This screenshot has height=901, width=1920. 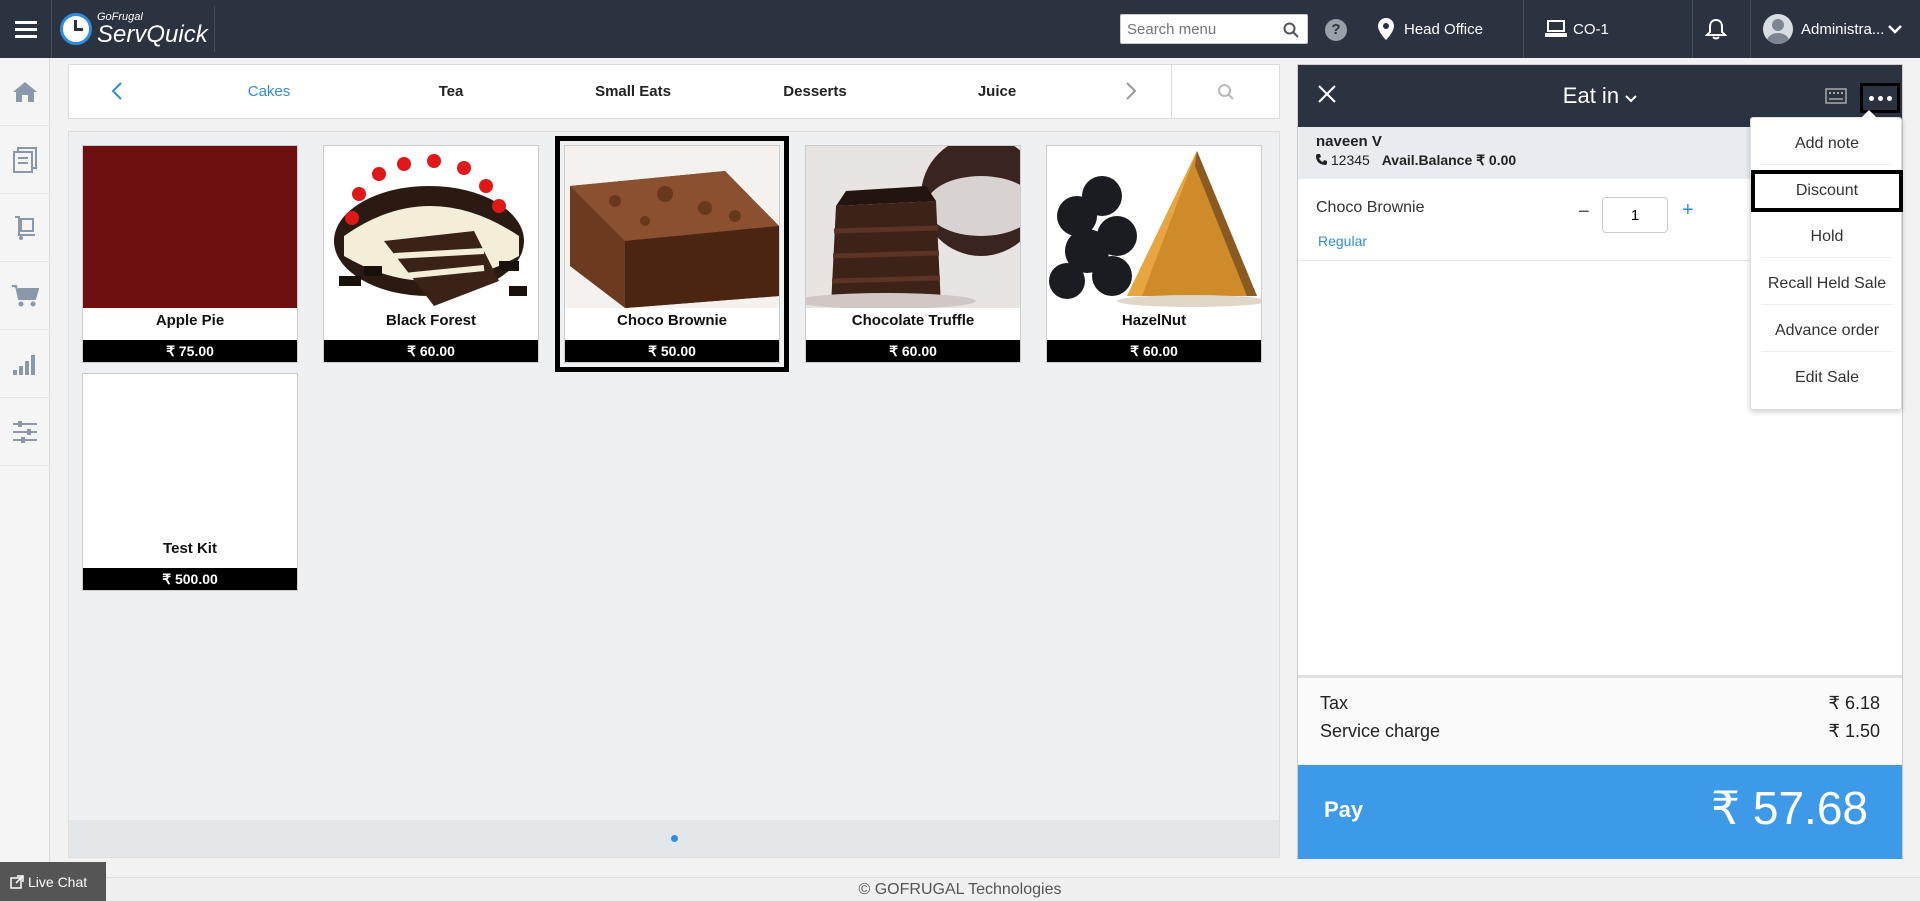 I want to click on product-card-choco-brownie: Choco Brownie ₹ 50.00, so click(x=672, y=254).